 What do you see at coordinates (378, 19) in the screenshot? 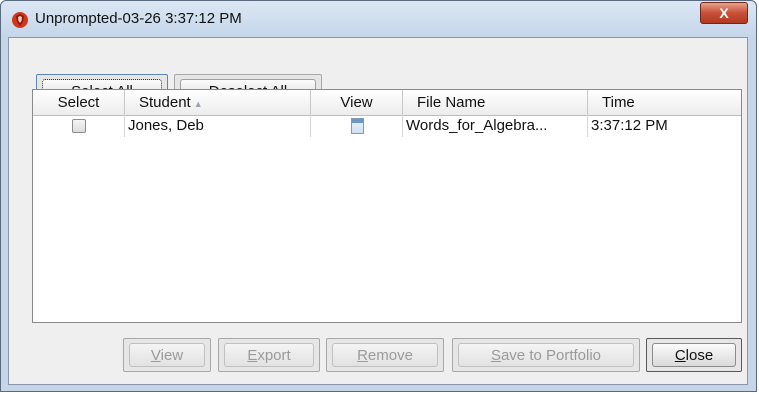
I see `title-bar: Unprompted-03-26 3:37:12 PM X` at bounding box center [378, 19].